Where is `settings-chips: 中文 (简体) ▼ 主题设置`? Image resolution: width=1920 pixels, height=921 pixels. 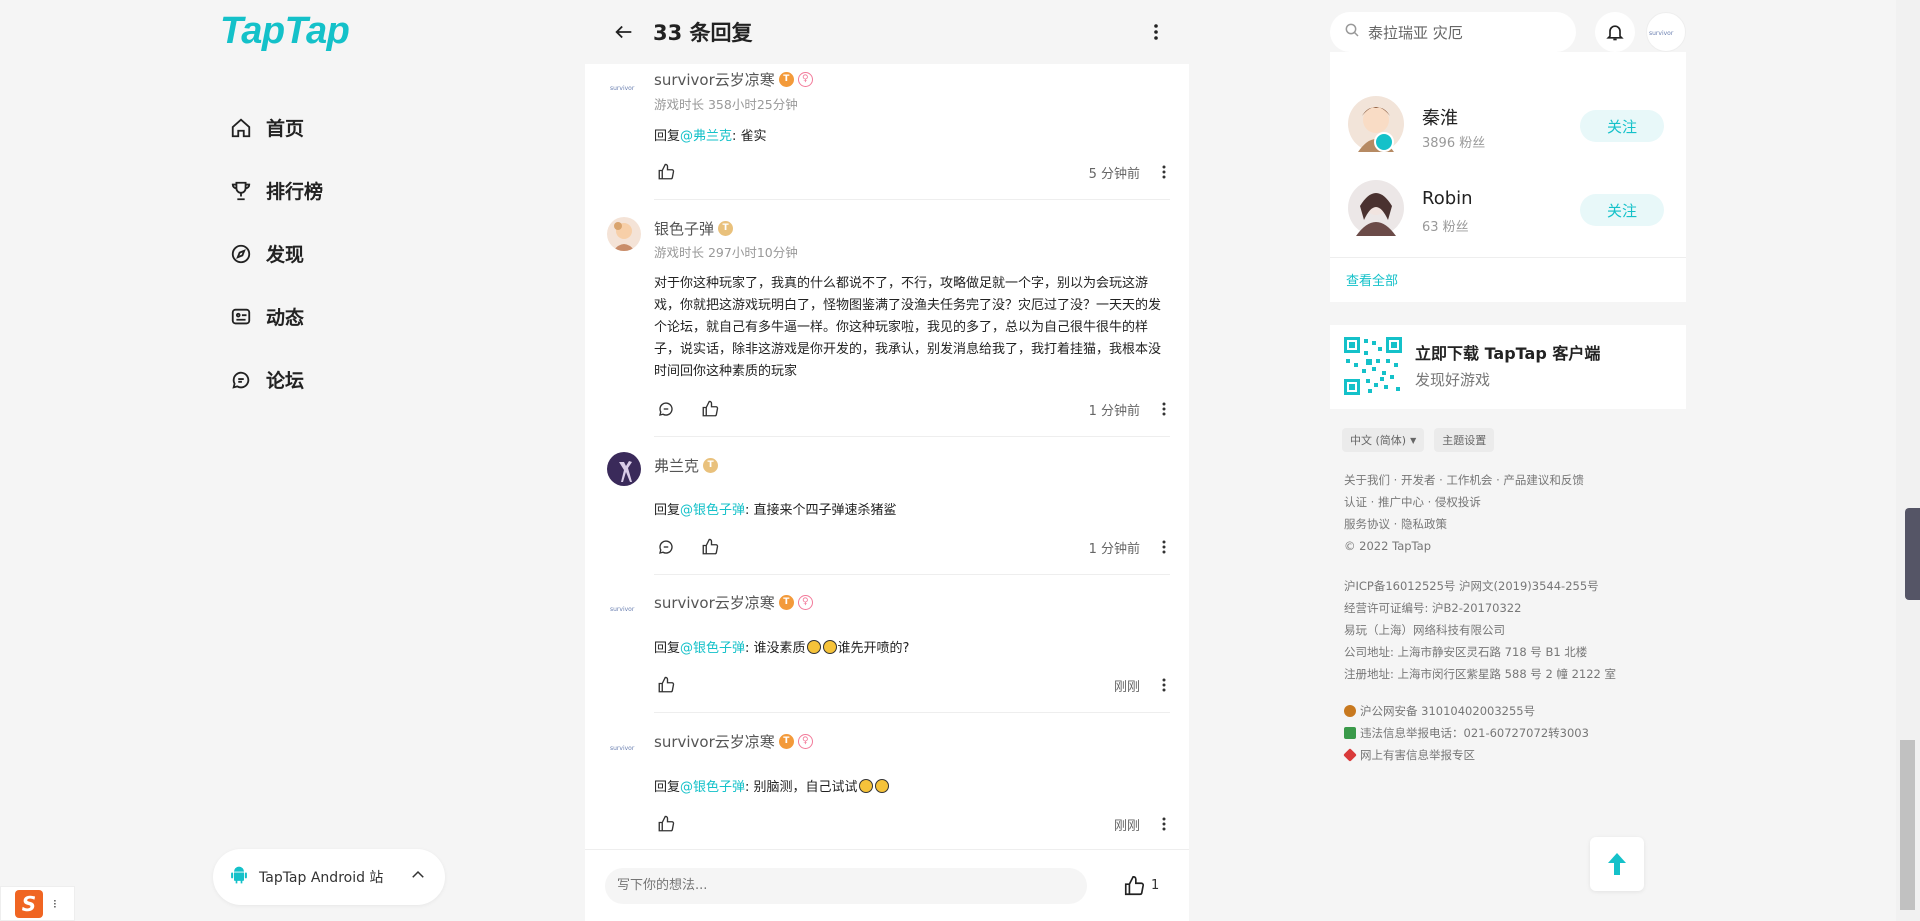
settings-chips: 中文 (简体) ▼ 主题设置 is located at coordinates (1423, 440).